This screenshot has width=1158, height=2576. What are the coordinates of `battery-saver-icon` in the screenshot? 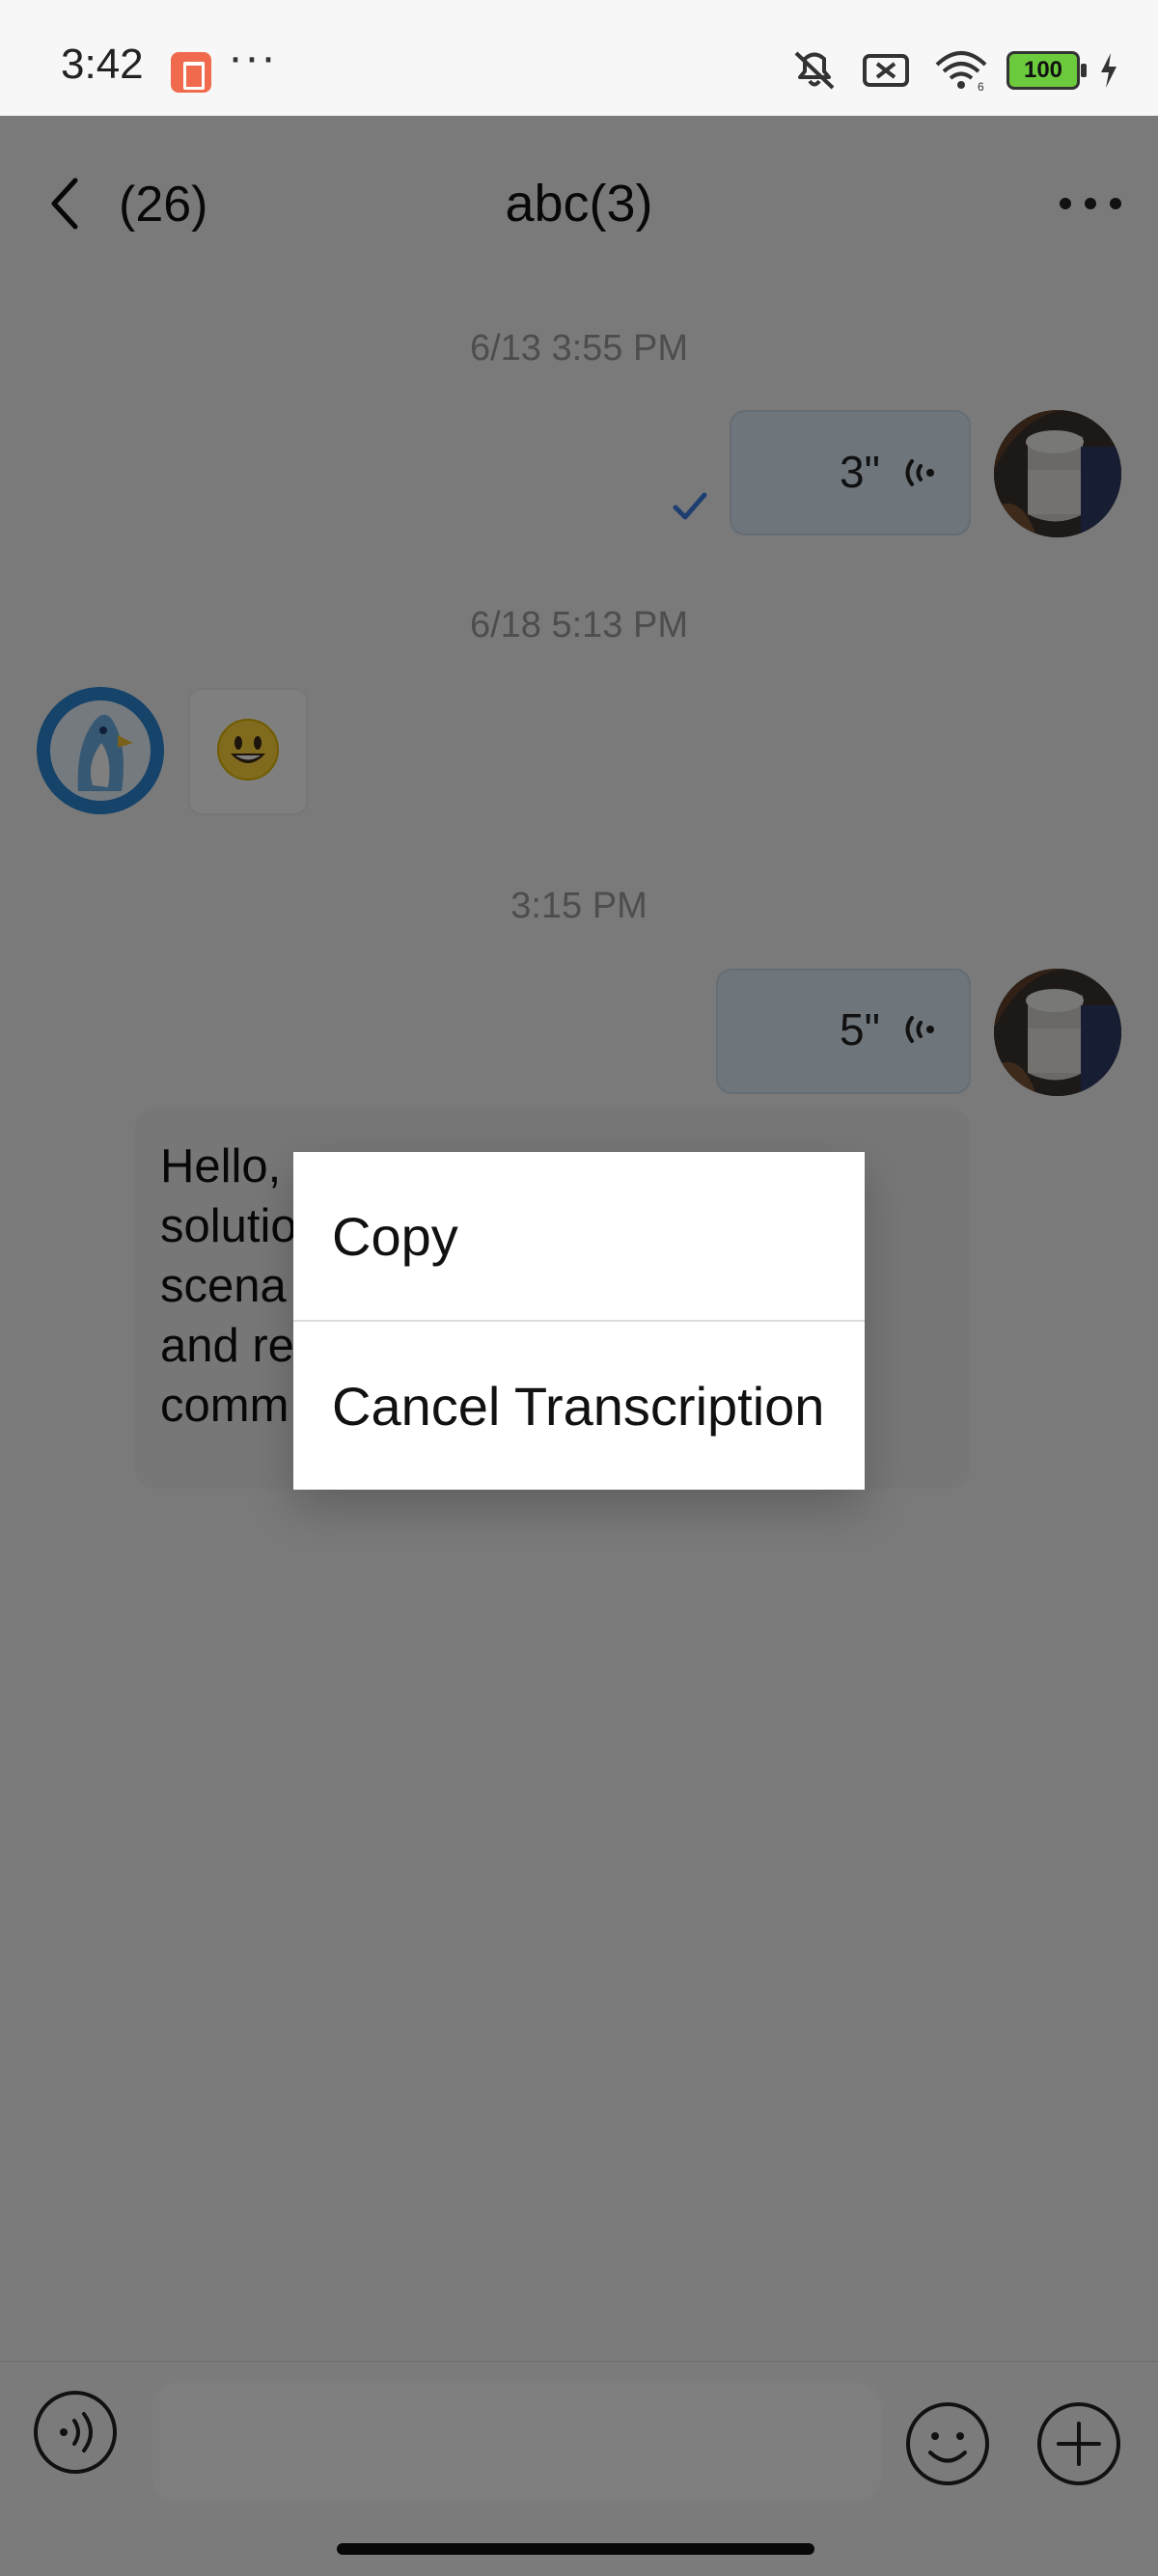 It's located at (888, 70).